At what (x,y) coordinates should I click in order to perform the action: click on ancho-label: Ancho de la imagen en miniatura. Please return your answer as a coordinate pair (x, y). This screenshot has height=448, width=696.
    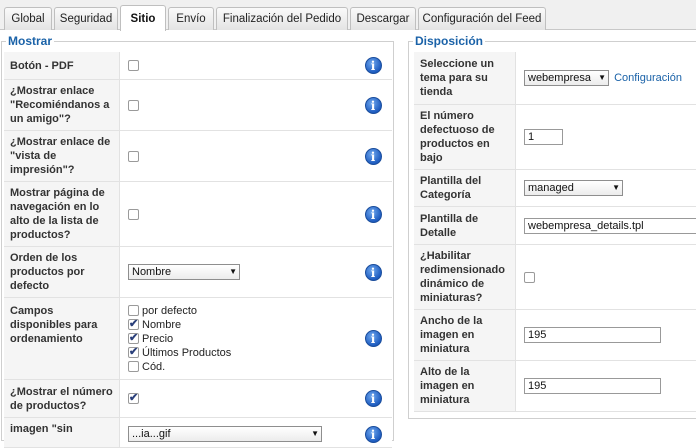
    Looking at the image, I should click on (465, 335).